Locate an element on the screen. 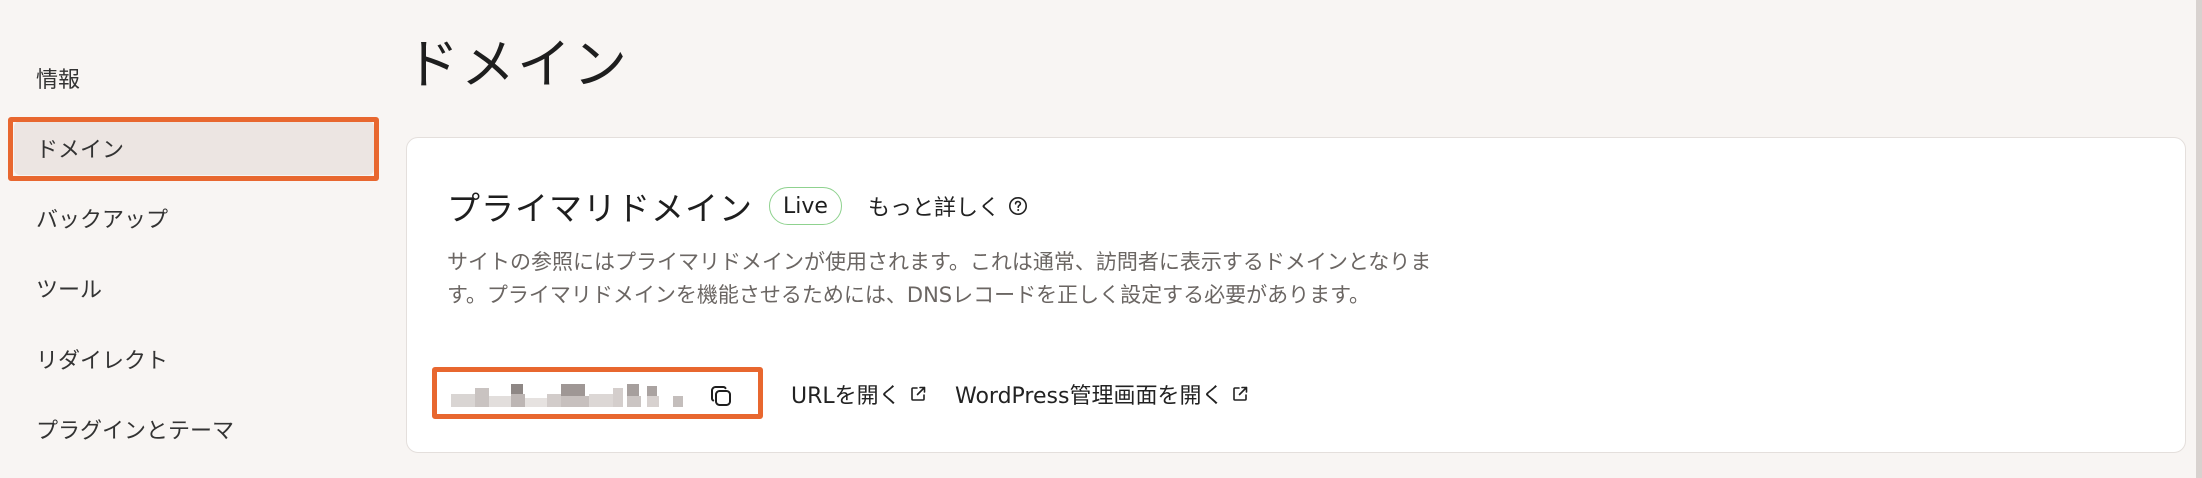 The image size is (2202, 478). open-wp-admin-label: WordPress管理画面を開く is located at coordinates (1089, 396).